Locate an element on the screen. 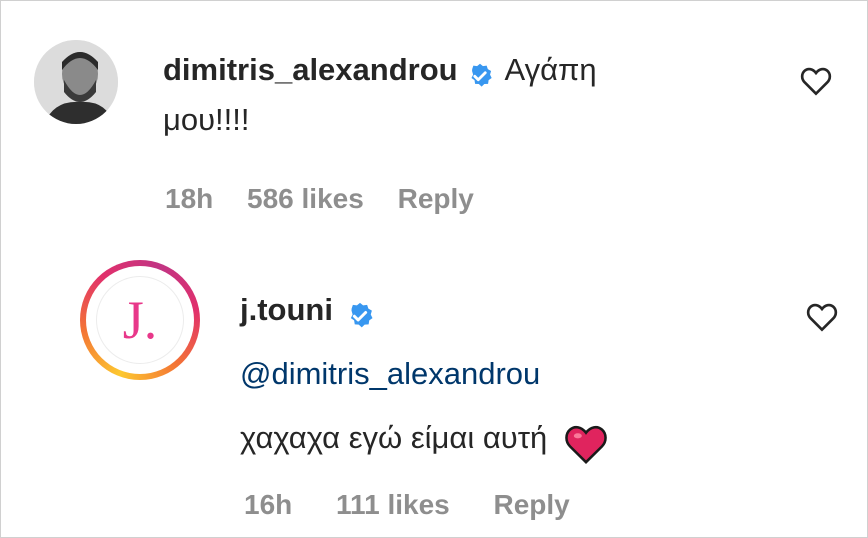 The height and width of the screenshot is (538, 868). avatar-photo-icon is located at coordinates (76, 82).